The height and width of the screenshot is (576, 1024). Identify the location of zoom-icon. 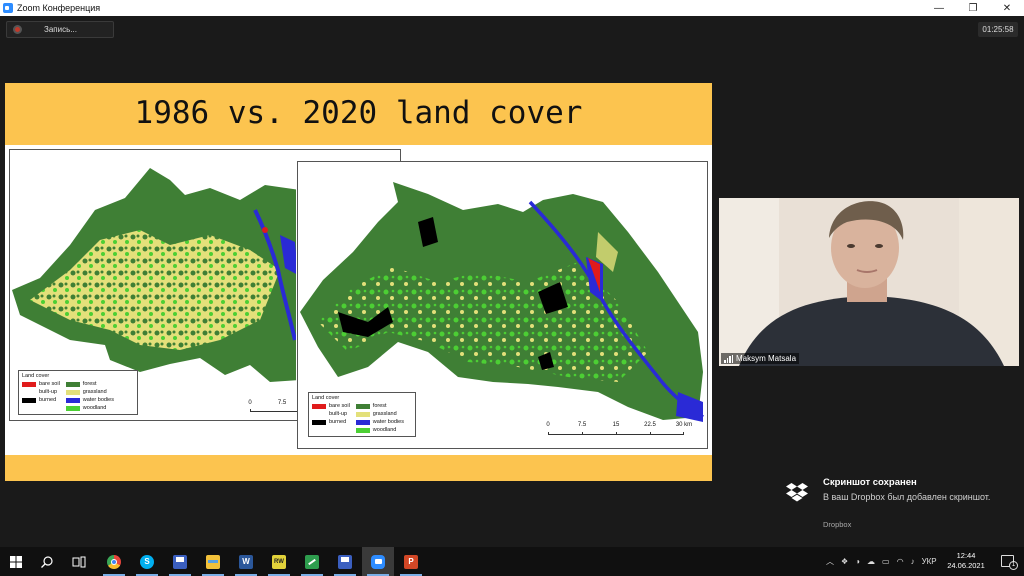
(378, 561).